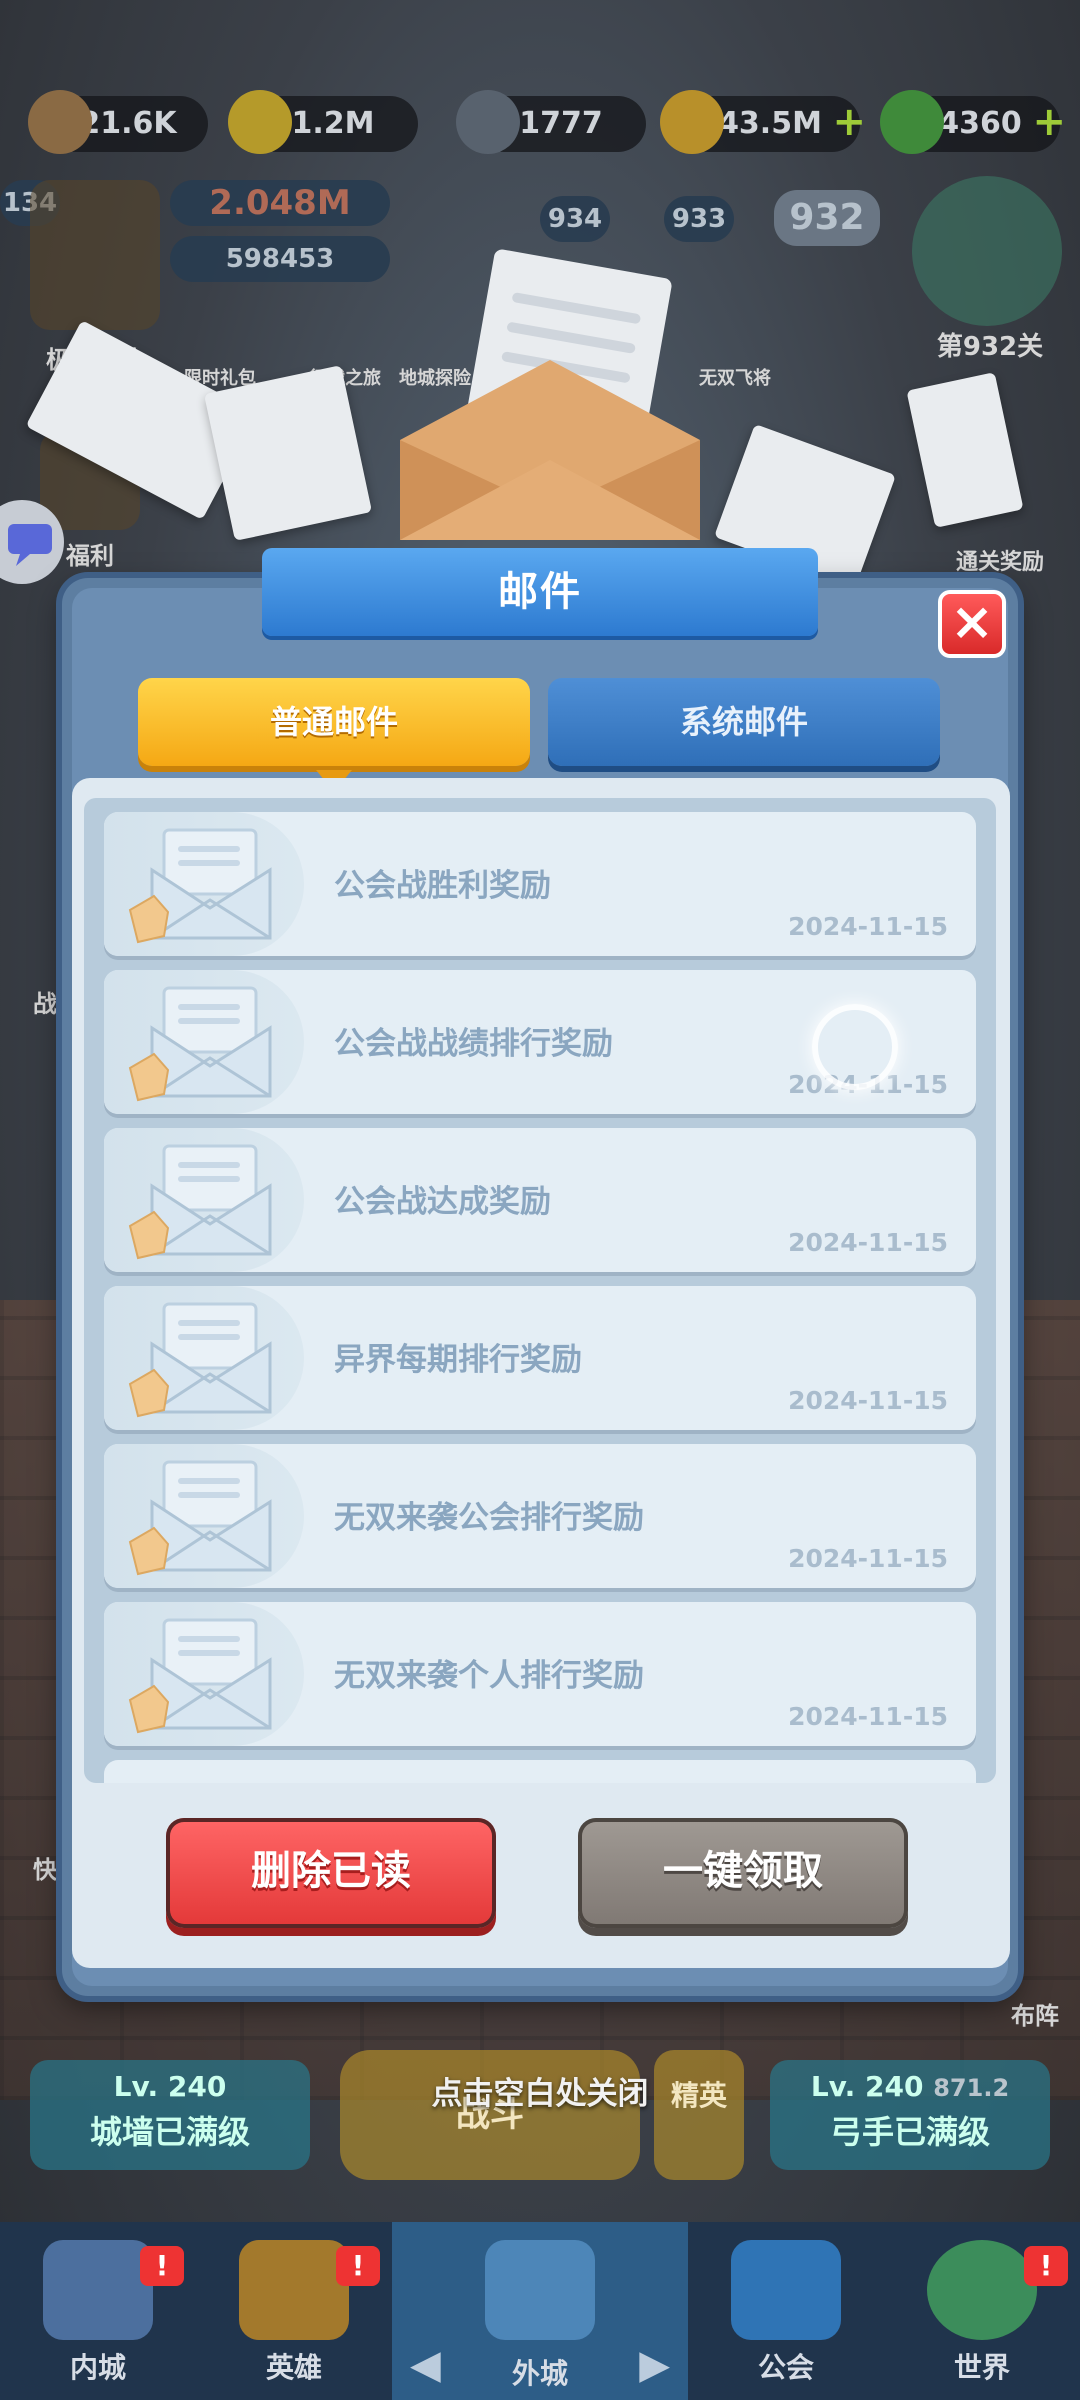 The image size is (1080, 2400). Describe the element at coordinates (540, 592) in the screenshot. I see `dialog-title: 邮件` at that location.